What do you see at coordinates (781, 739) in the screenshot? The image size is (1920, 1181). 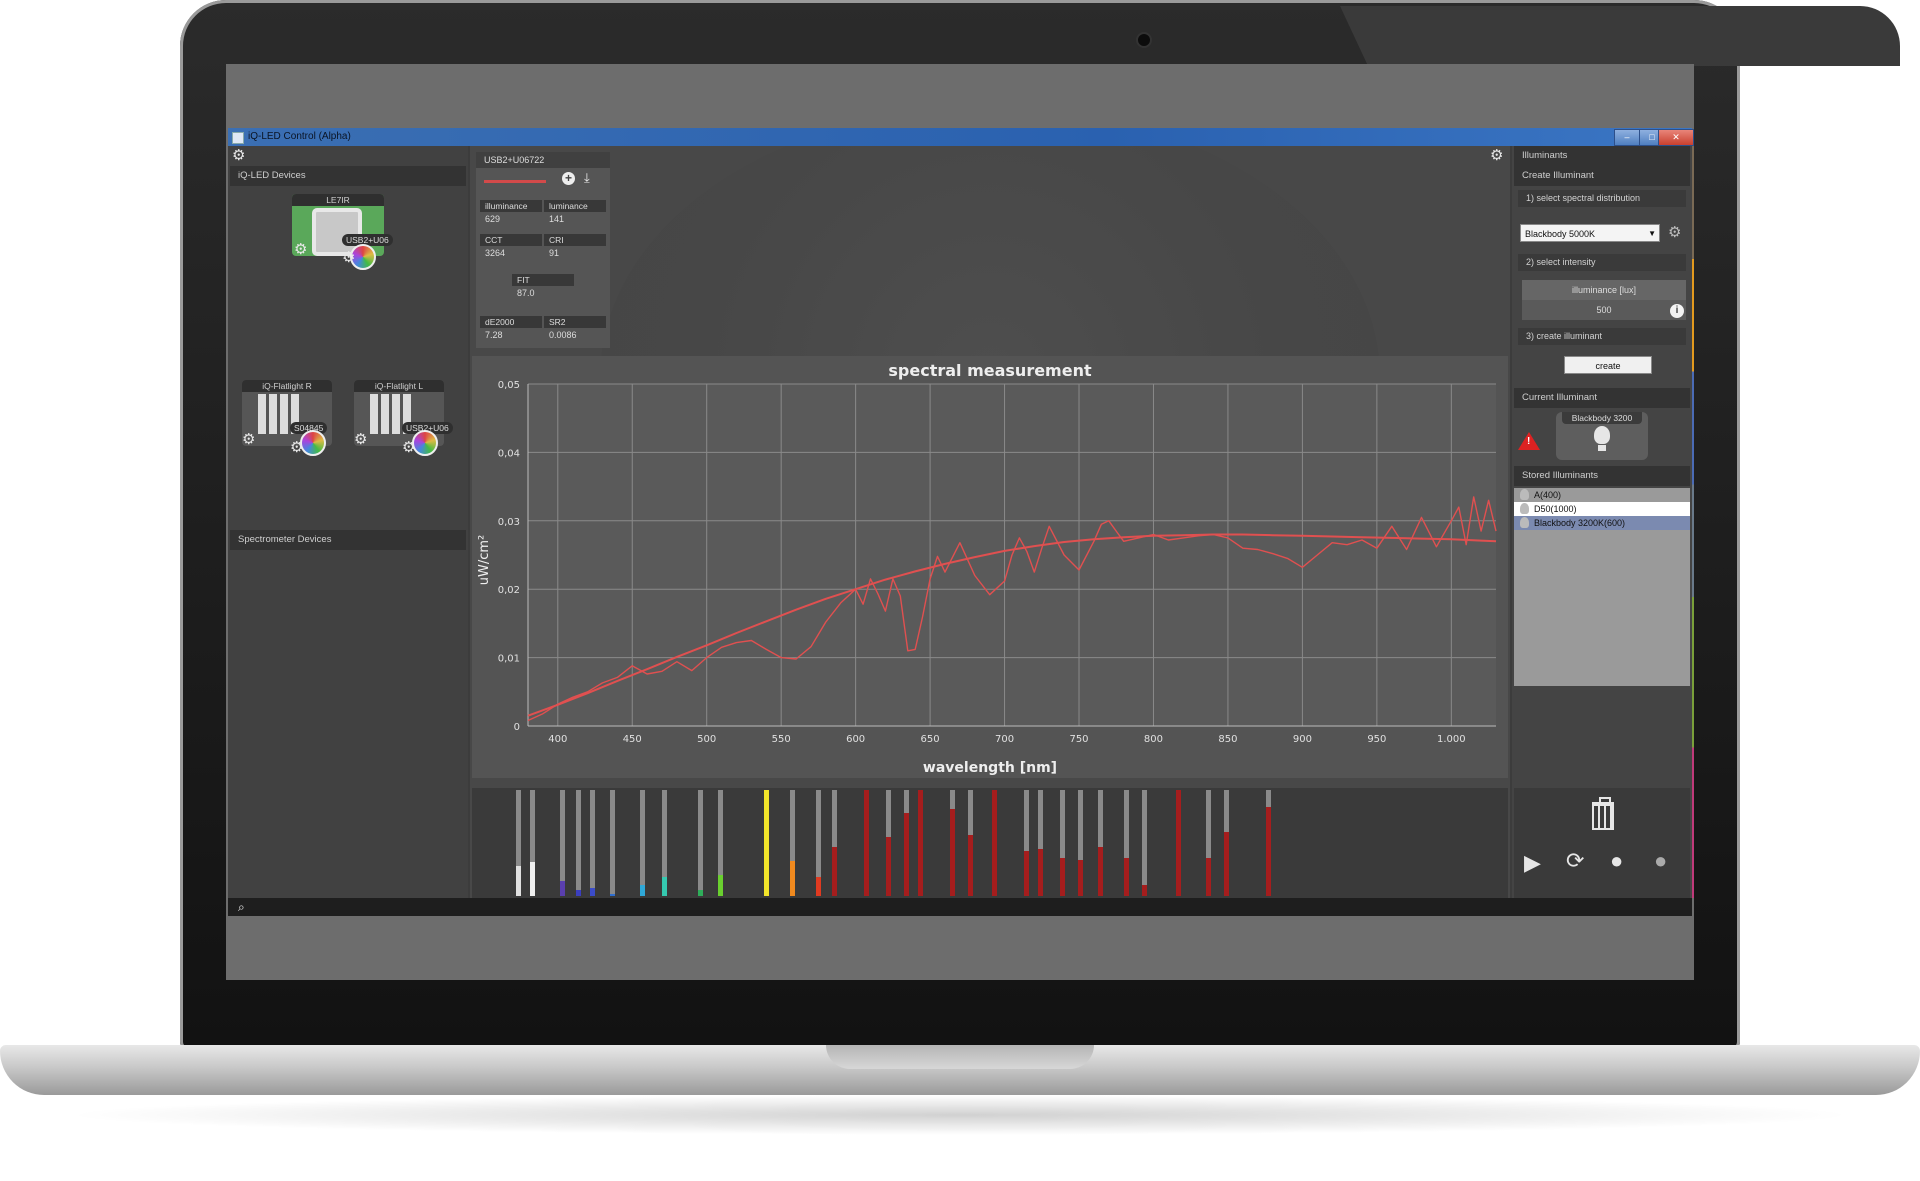 I see `x-tick-label: 550` at bounding box center [781, 739].